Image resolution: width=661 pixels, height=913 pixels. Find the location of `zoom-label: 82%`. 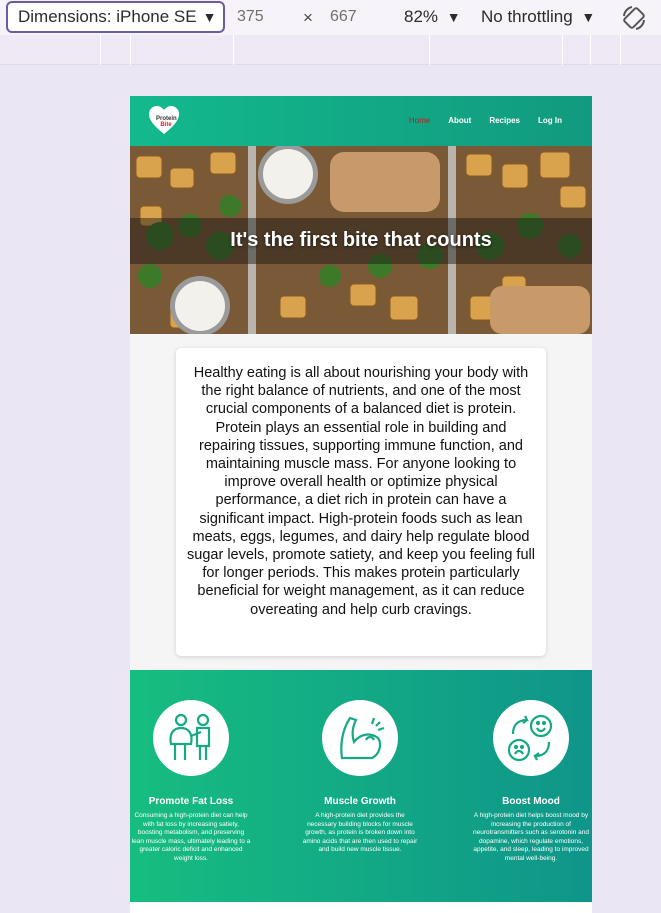

zoom-label: 82% is located at coordinates (421, 16).